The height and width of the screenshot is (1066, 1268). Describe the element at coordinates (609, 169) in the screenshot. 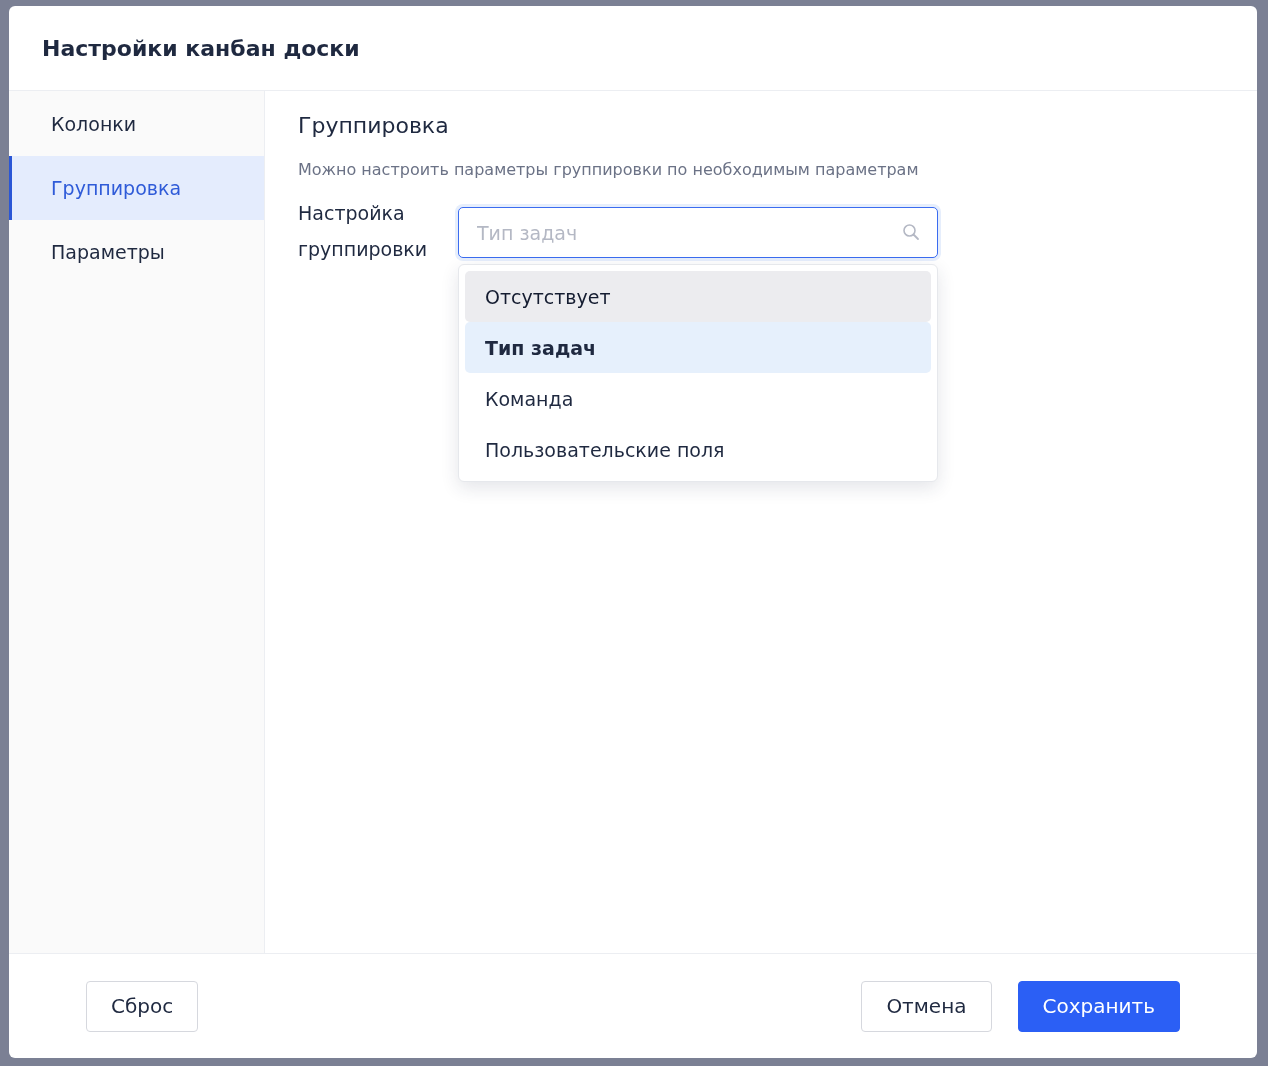

I see `section-description: Можно настроить параметры группировки по необходимым параметрам` at that location.